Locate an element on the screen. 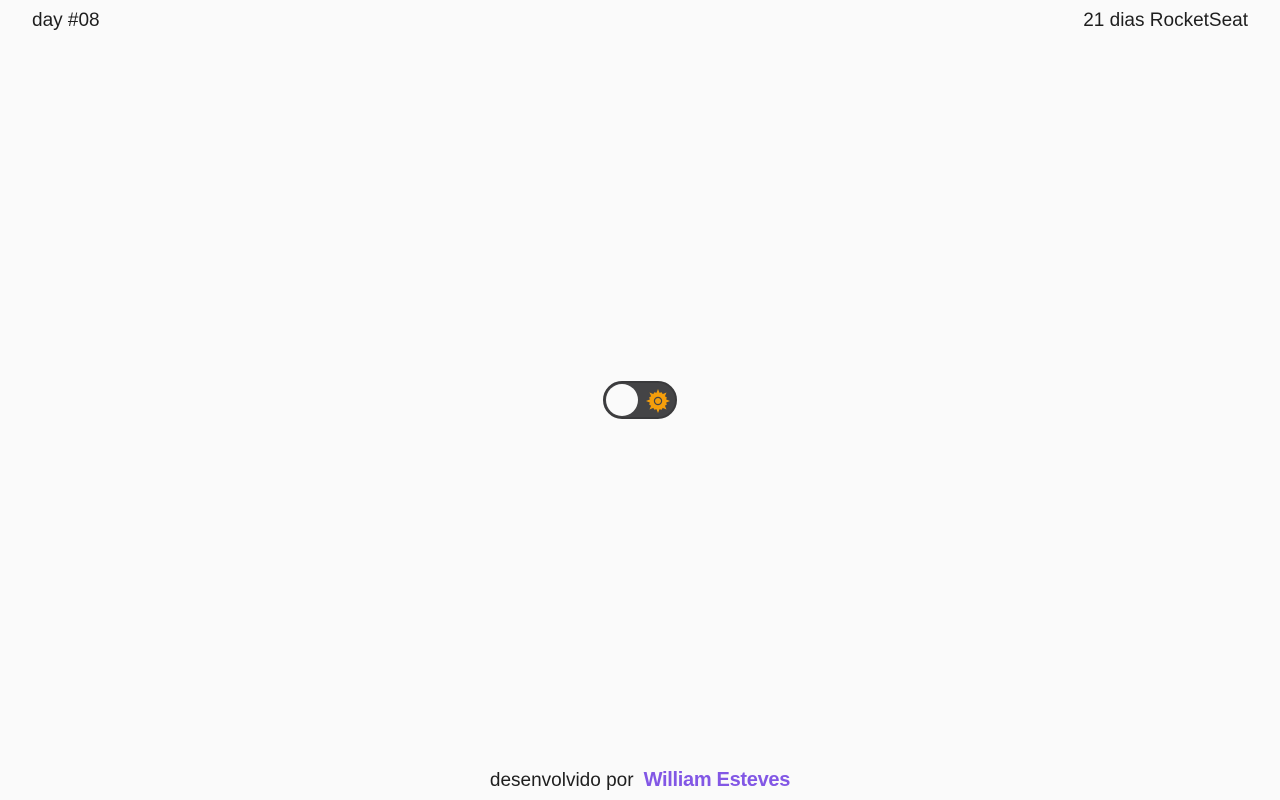 Image resolution: width=1280 pixels, height=800 pixels. credit-label: desenvolvido por is located at coordinates (561, 780).